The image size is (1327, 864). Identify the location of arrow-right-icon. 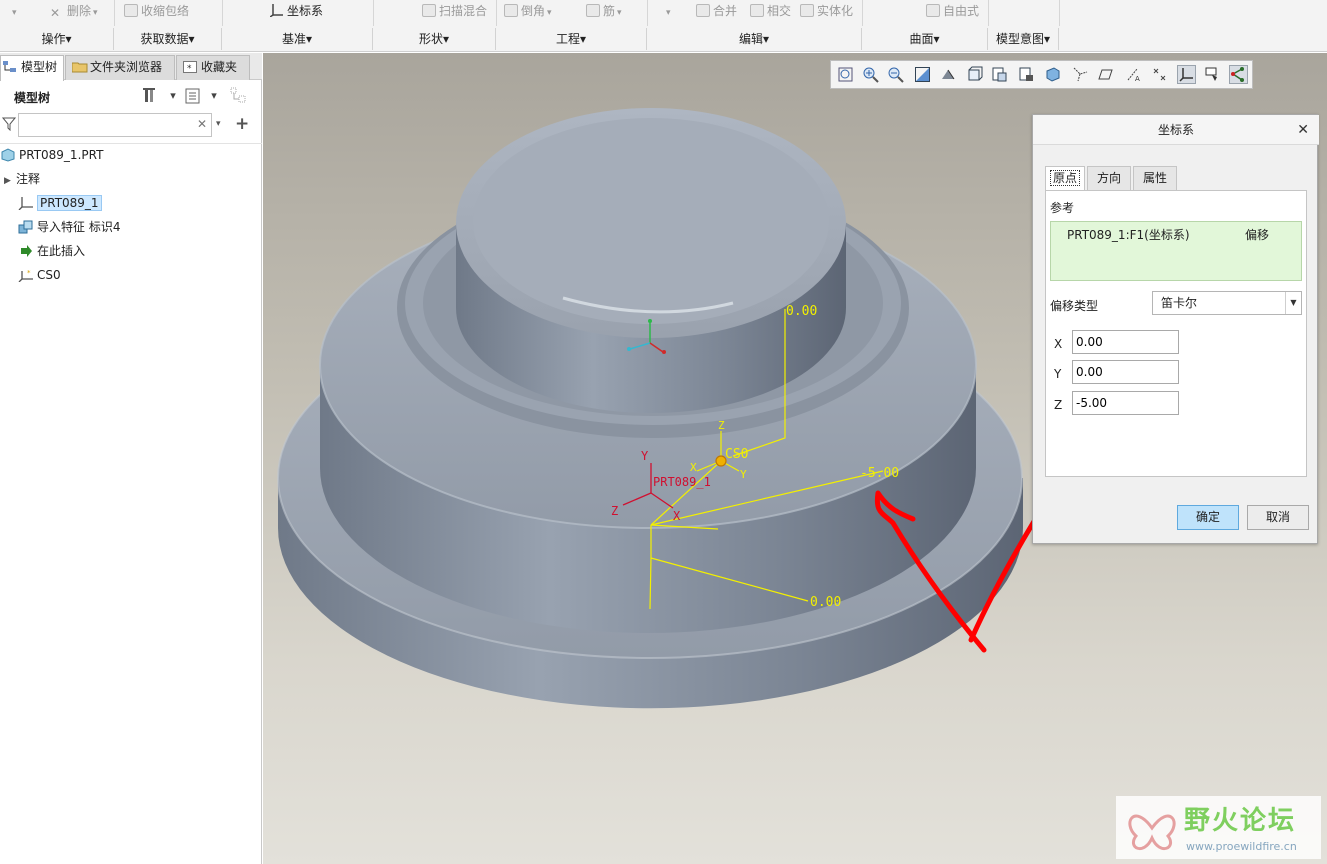
(26, 251).